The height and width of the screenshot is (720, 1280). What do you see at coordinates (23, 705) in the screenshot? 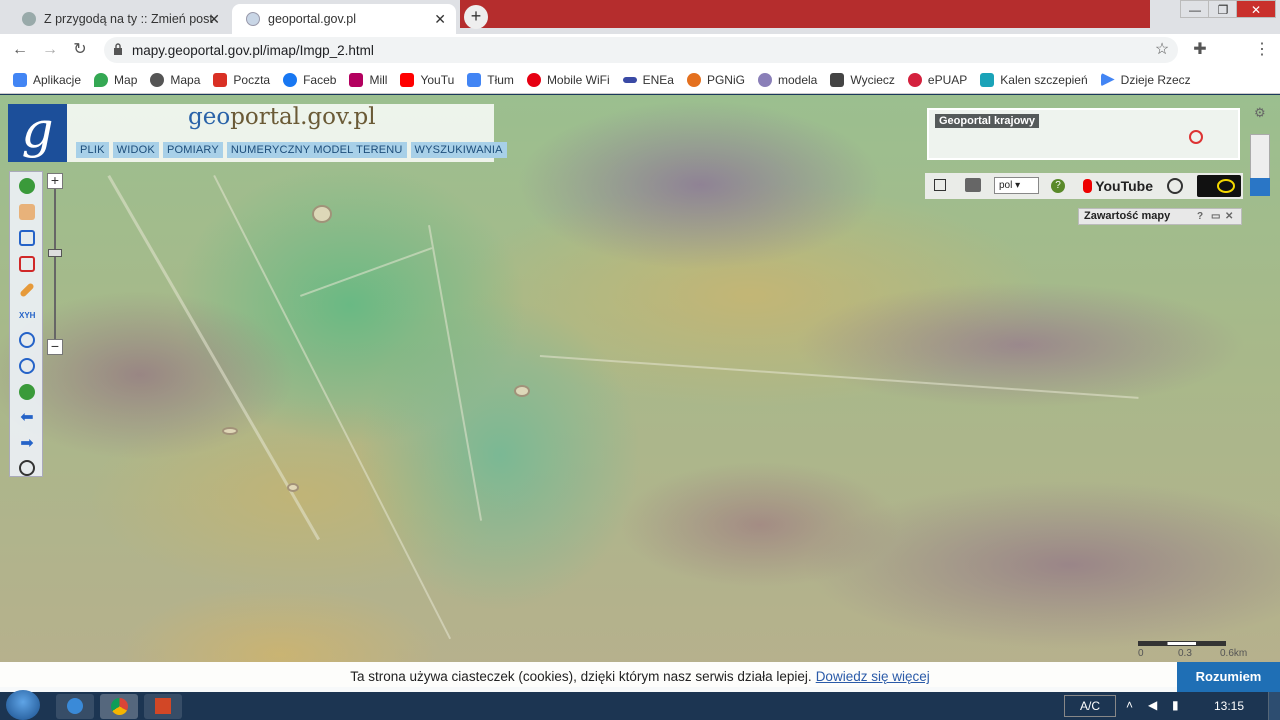
I see `start-button` at bounding box center [23, 705].